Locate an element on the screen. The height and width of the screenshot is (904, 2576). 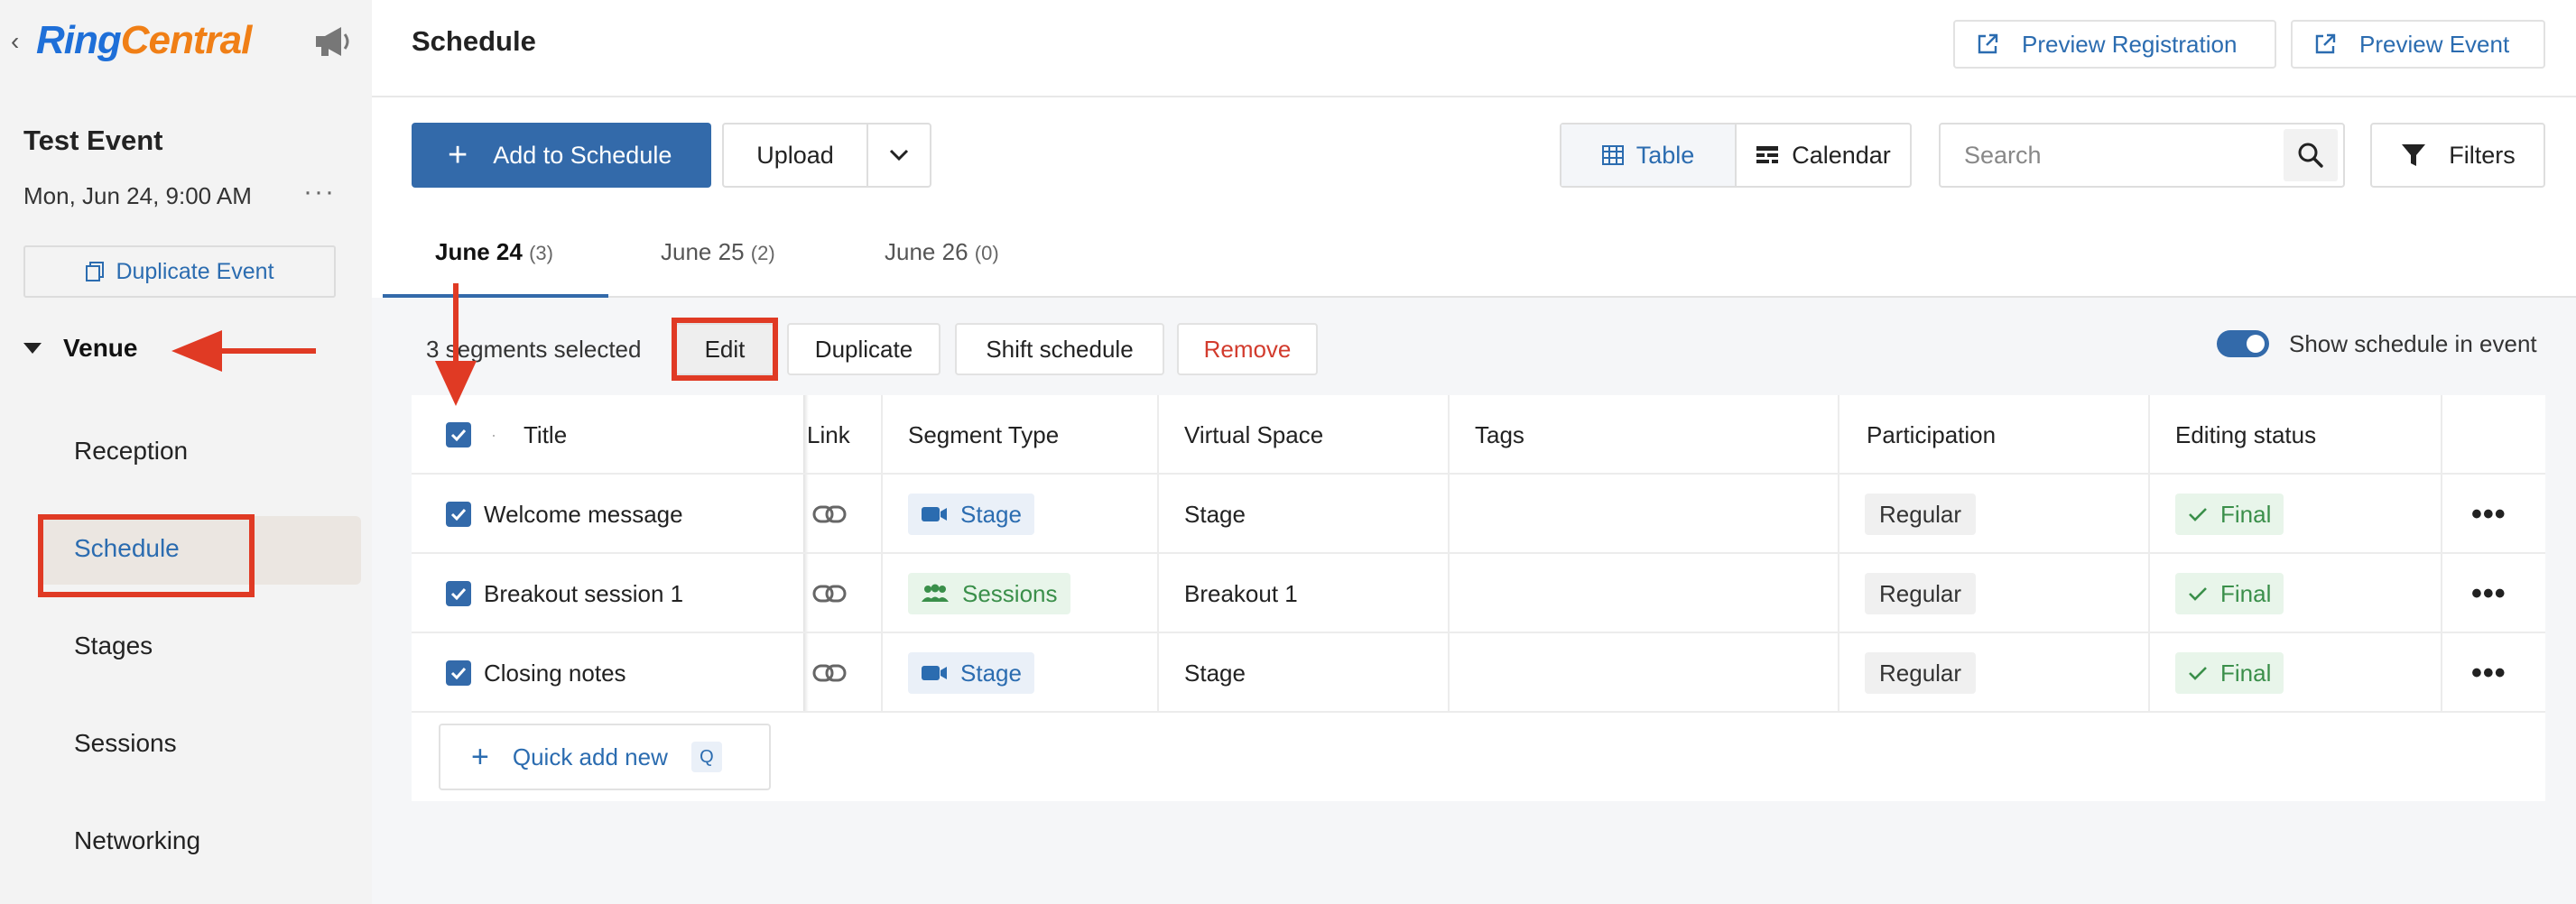
tab-june-26: June 26 (0) is located at coordinates (942, 252).